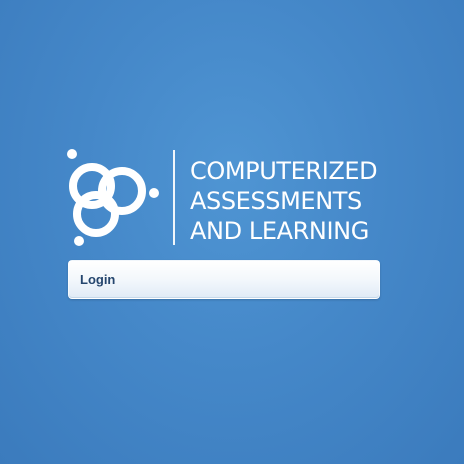 Image resolution: width=464 pixels, height=464 pixels. What do you see at coordinates (114, 197) in the screenshot?
I see `circles-cluster-logo-icon` at bounding box center [114, 197].